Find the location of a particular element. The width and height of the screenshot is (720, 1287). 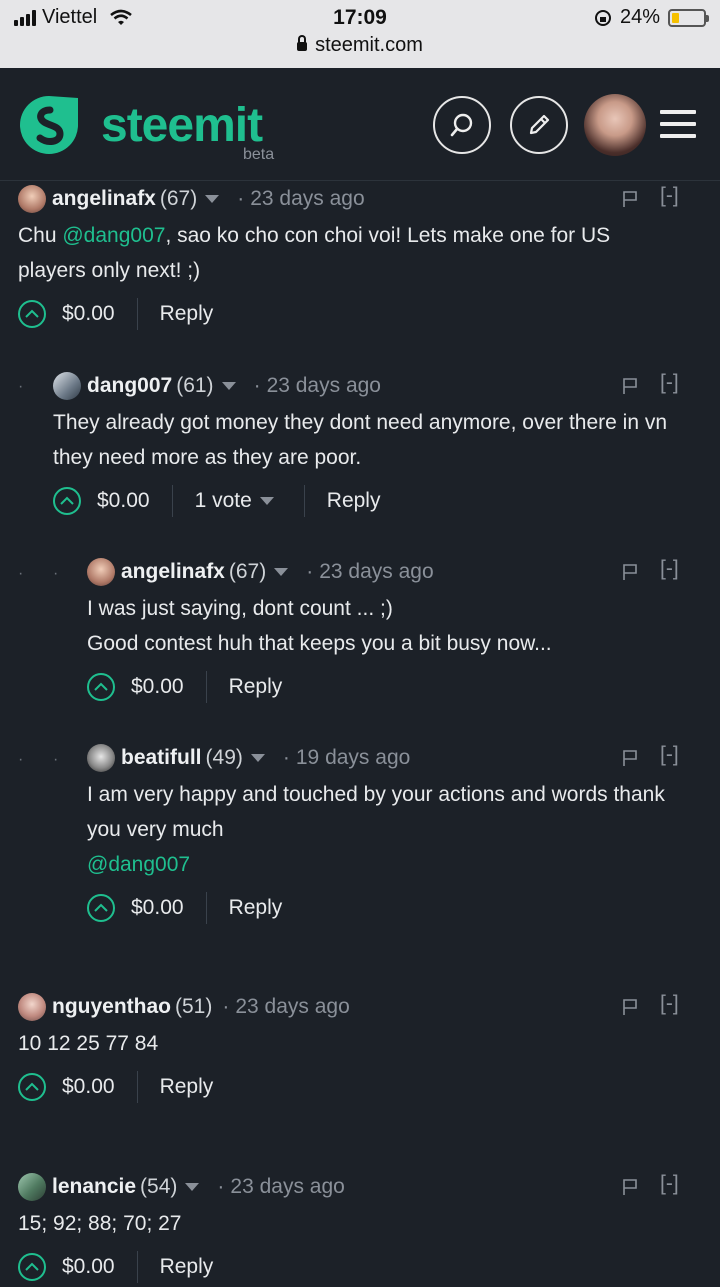

battery-percent: 24% is located at coordinates (639, 17).